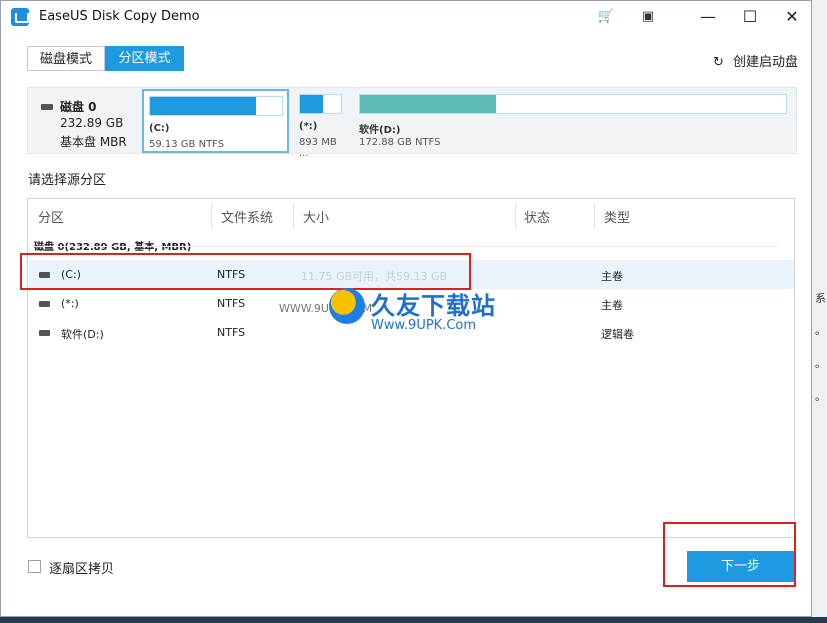 The width and height of the screenshot is (827, 623). What do you see at coordinates (20, 17) in the screenshot?
I see `app-logo-icon` at bounding box center [20, 17].